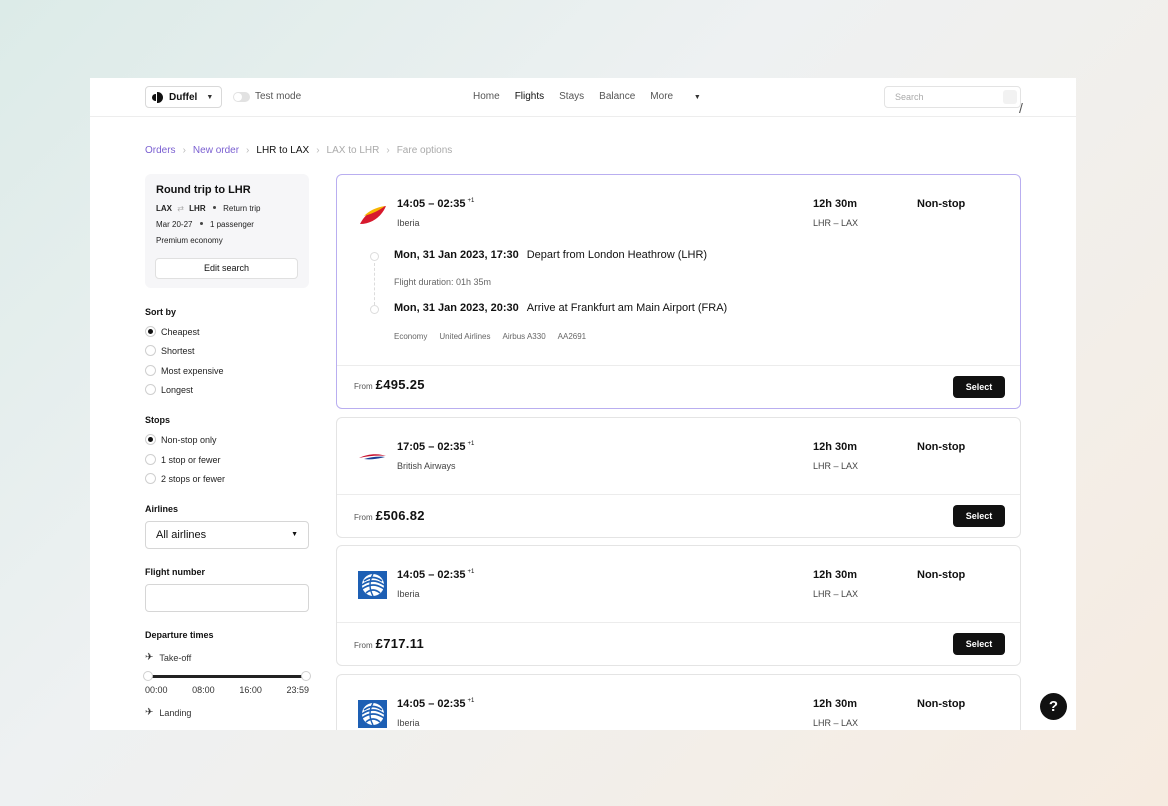  What do you see at coordinates (177, 389) in the screenshot?
I see `sort-label: Longest` at bounding box center [177, 389].